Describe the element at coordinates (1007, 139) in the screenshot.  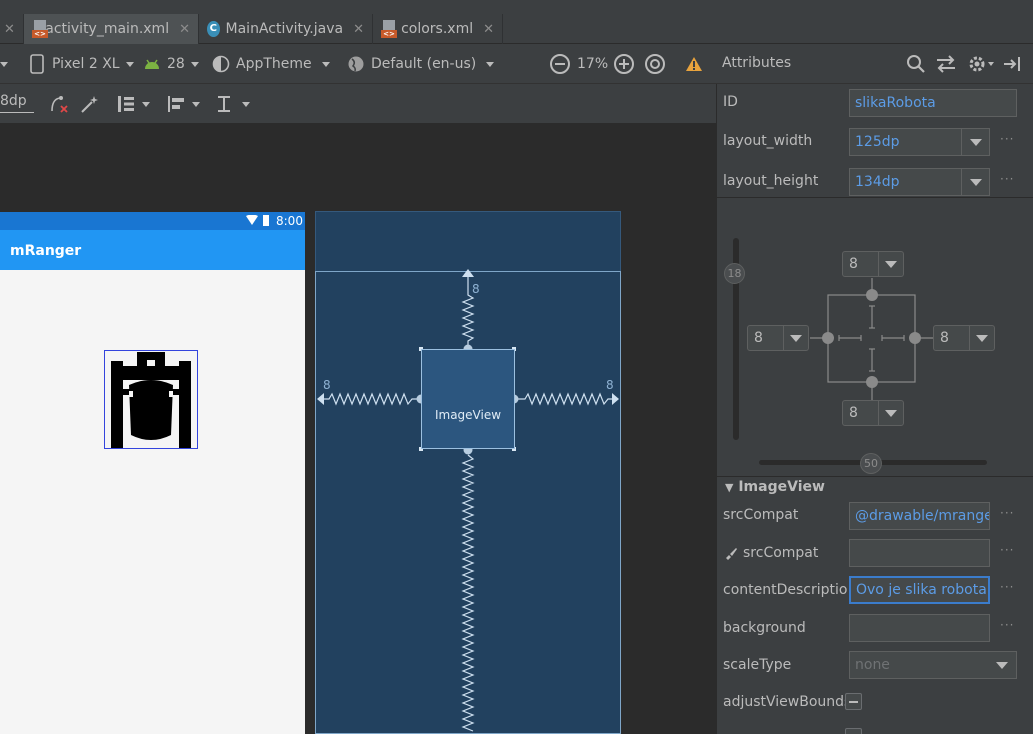
I see `layout-width-more: ···` at that location.